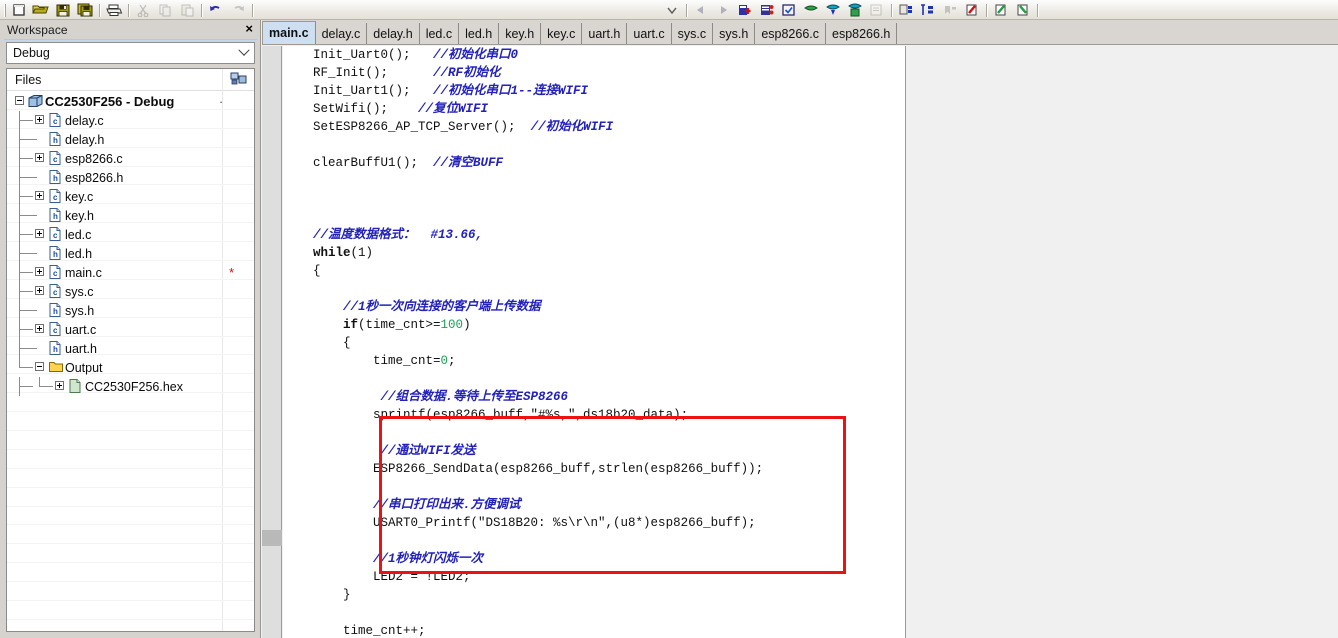  Describe the element at coordinates (130, 386) in the screenshot. I see `tree-item-cc2530f256-hex: CC2530F256.hex` at that location.